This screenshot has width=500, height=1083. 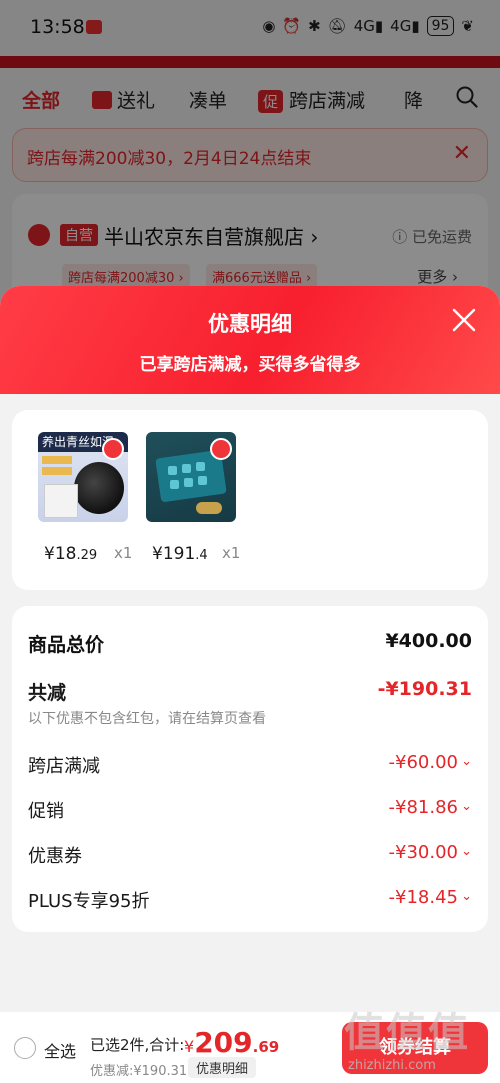 I want to click on total-payable: ¥209.69, so click(x=232, y=1042).